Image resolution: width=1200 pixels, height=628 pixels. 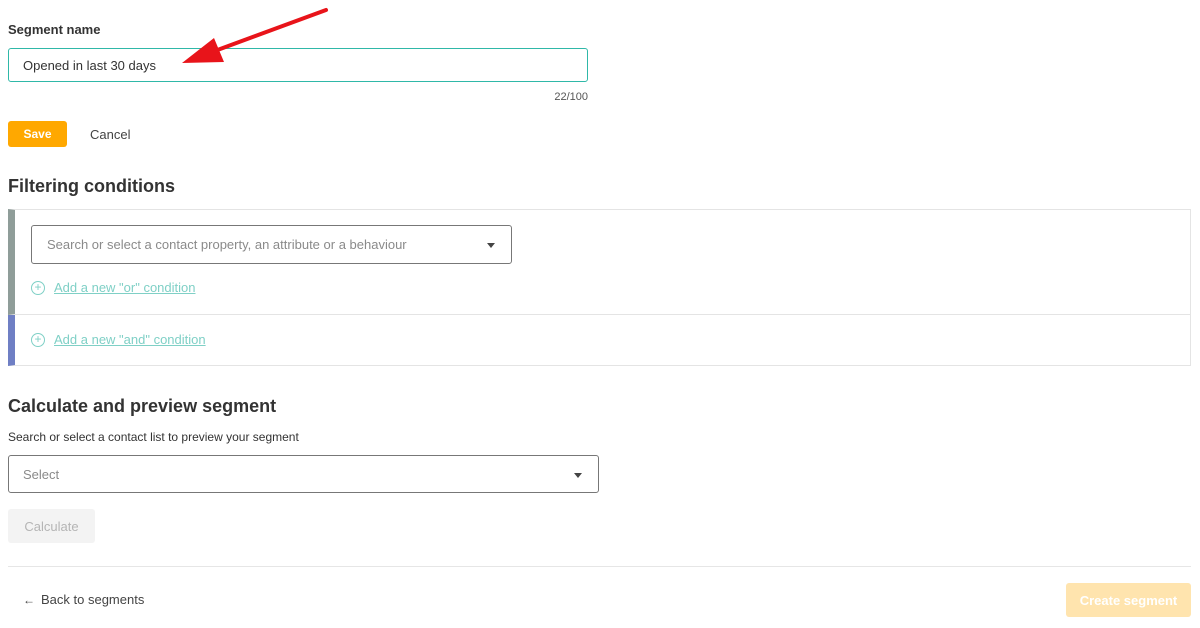 What do you see at coordinates (303, 474) in the screenshot?
I see `contact-list-select: Select` at bounding box center [303, 474].